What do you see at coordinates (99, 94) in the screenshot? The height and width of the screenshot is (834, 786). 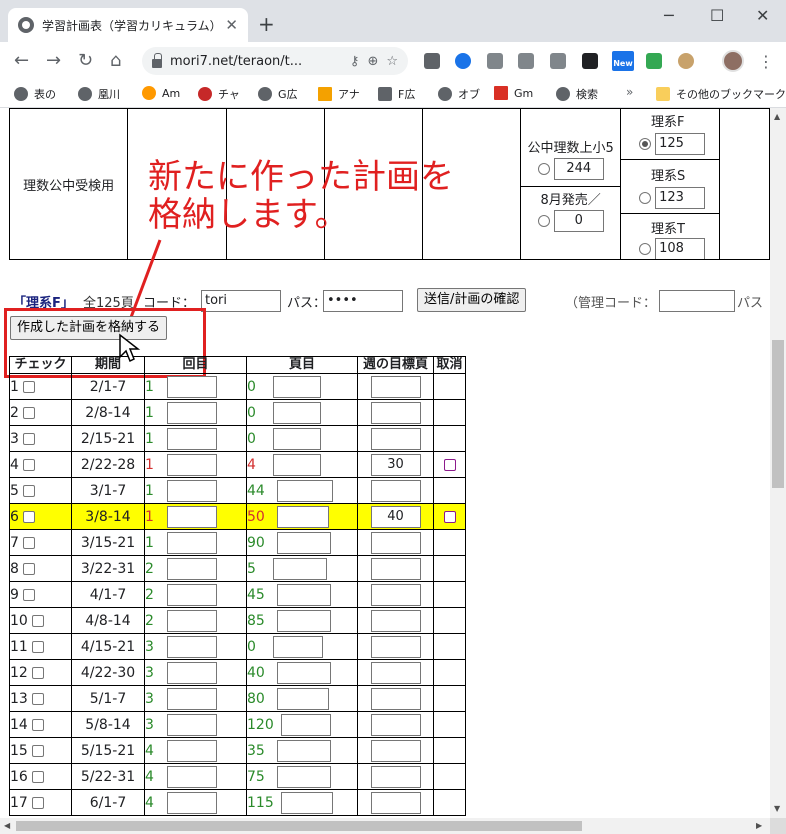 I see `bookmark-item: 凰川` at bounding box center [99, 94].